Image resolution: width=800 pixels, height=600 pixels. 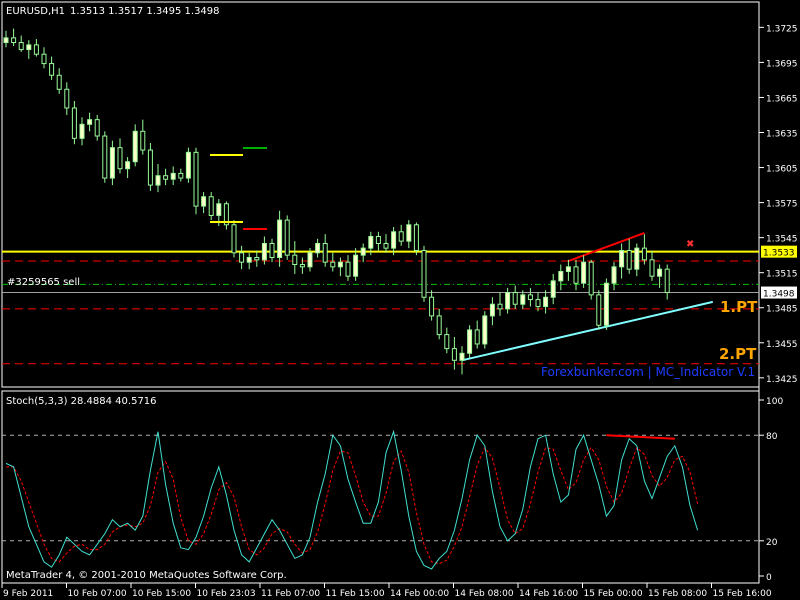 What do you see at coordinates (226, 594) in the screenshot?
I see `time-tick-label: 10 Feb 23:03` at bounding box center [226, 594].